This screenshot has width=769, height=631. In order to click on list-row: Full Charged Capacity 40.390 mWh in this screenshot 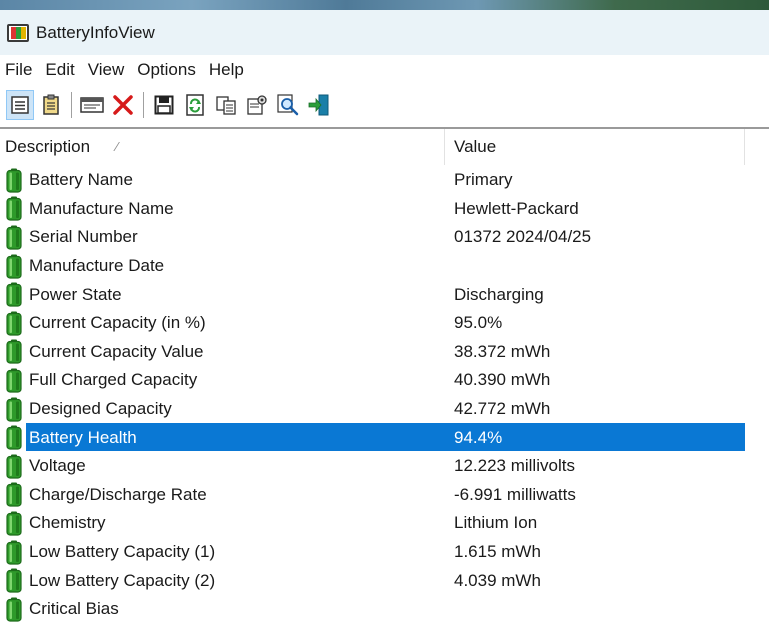, I will do `click(384, 380)`.